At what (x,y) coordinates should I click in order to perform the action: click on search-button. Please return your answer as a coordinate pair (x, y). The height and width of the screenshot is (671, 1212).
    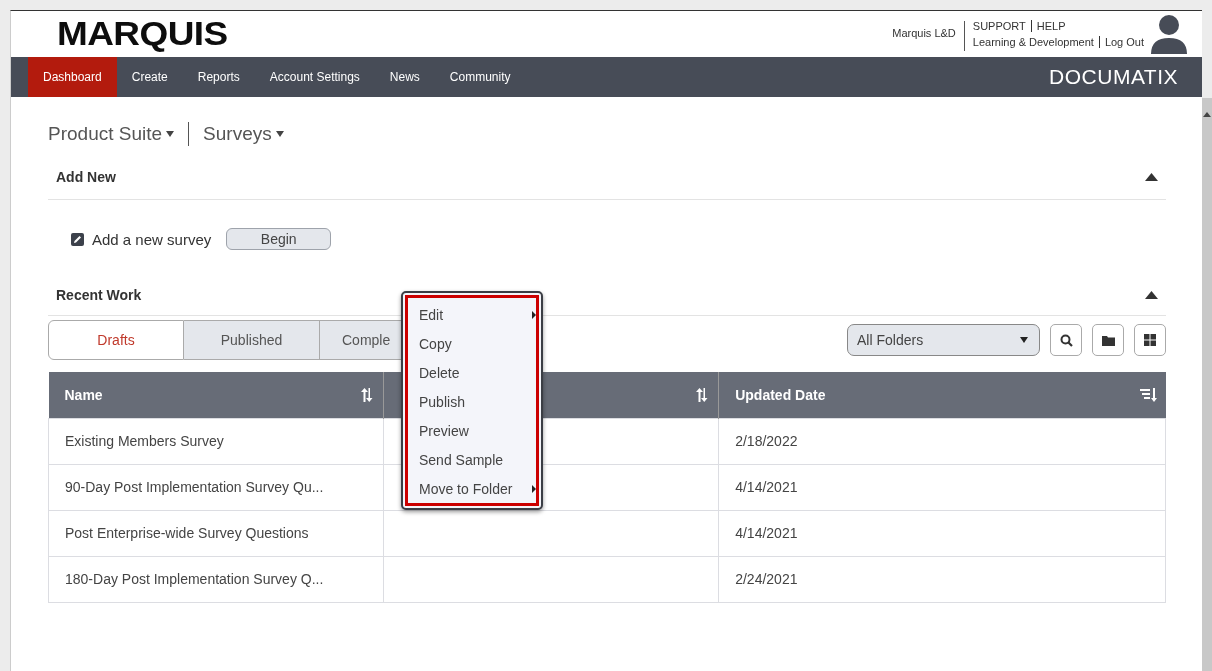
    Looking at the image, I should click on (1066, 340).